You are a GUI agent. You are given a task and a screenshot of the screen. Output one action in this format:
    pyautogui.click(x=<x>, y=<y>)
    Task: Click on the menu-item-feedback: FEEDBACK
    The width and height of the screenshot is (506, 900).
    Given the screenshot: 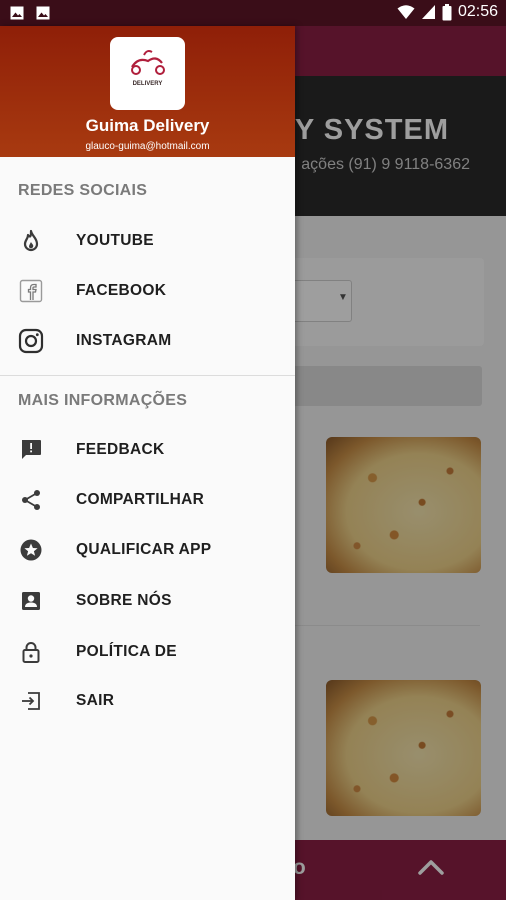 What is the action you would take?
    pyautogui.click(x=147, y=450)
    